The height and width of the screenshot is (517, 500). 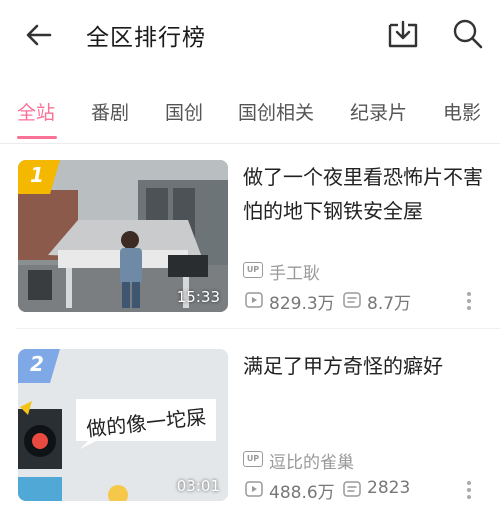 I want to click on view-count: 488.6万, so click(x=302, y=493).